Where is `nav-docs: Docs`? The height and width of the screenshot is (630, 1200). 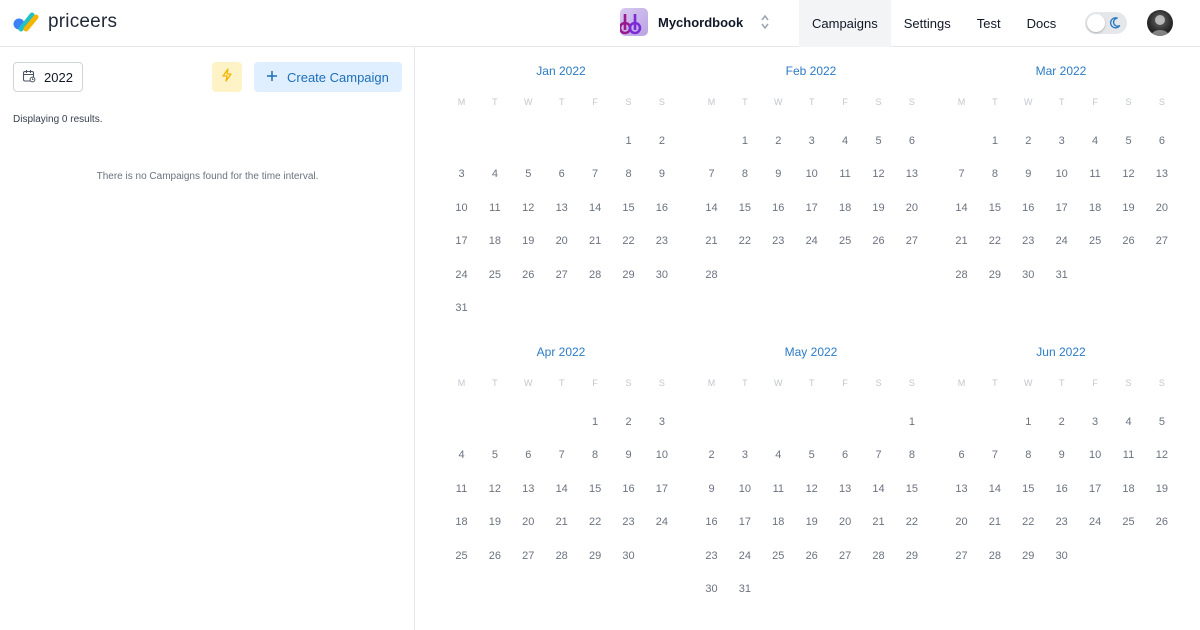 nav-docs: Docs is located at coordinates (1042, 23).